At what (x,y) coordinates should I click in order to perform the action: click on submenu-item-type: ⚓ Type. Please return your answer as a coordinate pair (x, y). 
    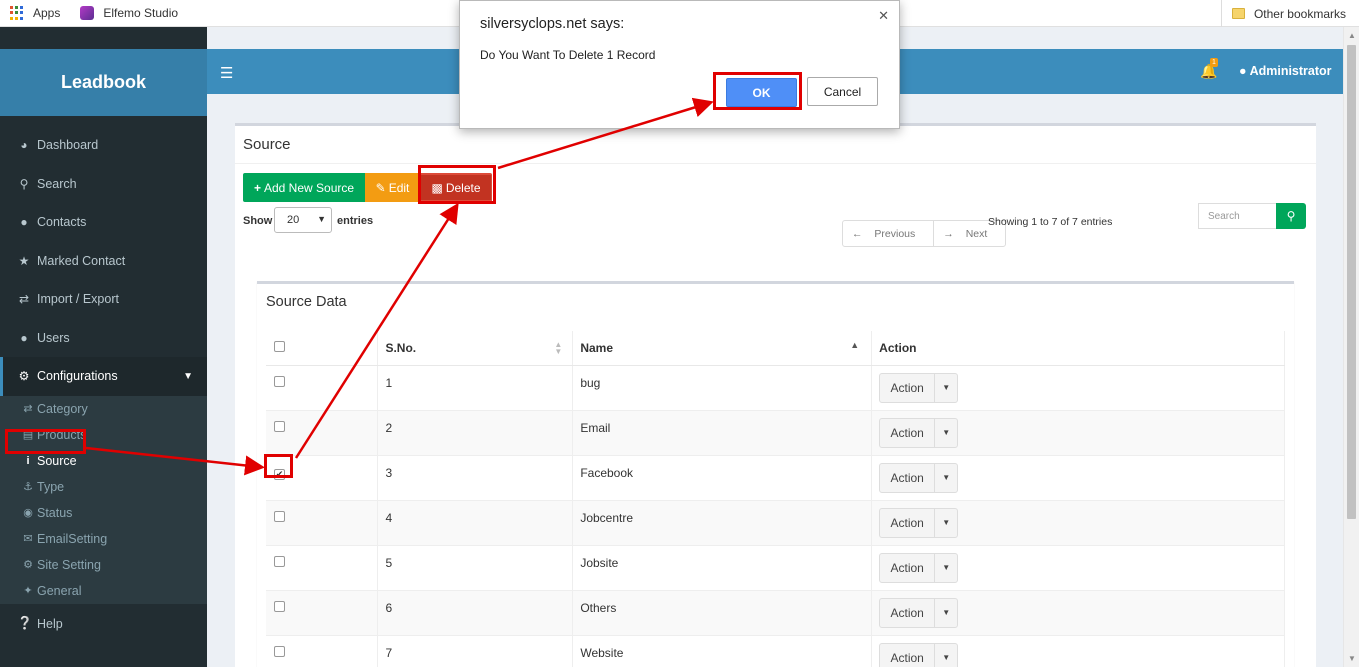
    Looking at the image, I should click on (103, 487).